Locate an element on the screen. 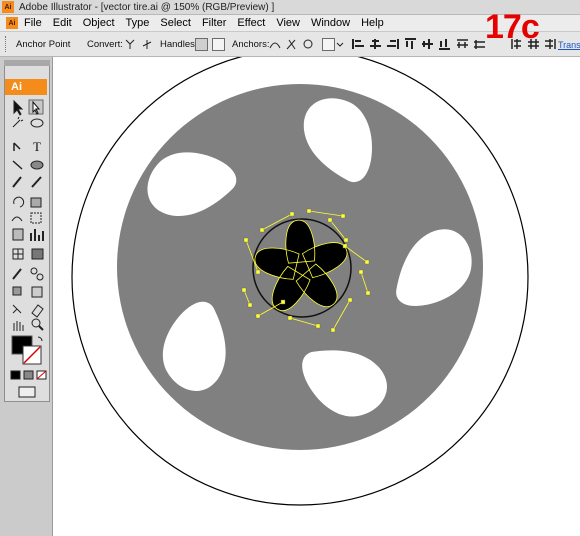  hand-tool is located at coordinates (15, 327).